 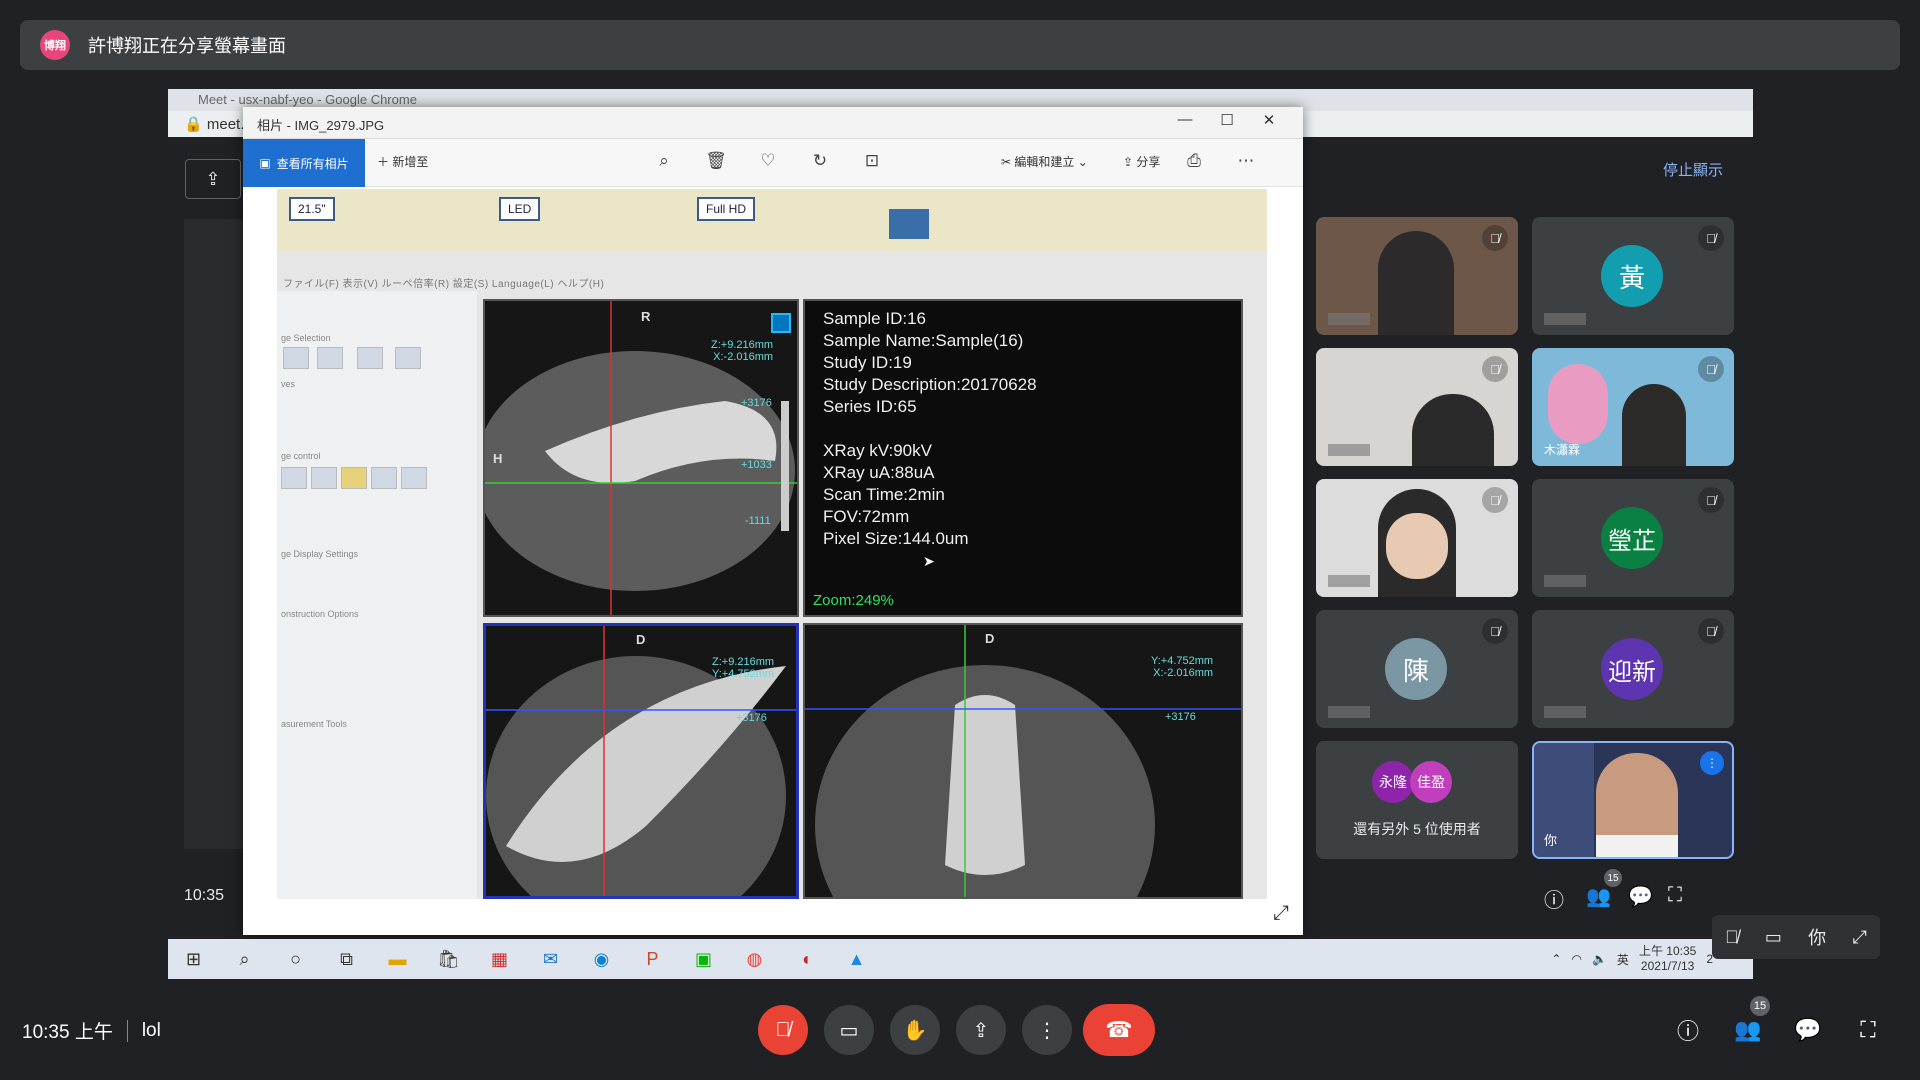 I want to click on presenter-avatar: 博翔, so click(x=55, y=45).